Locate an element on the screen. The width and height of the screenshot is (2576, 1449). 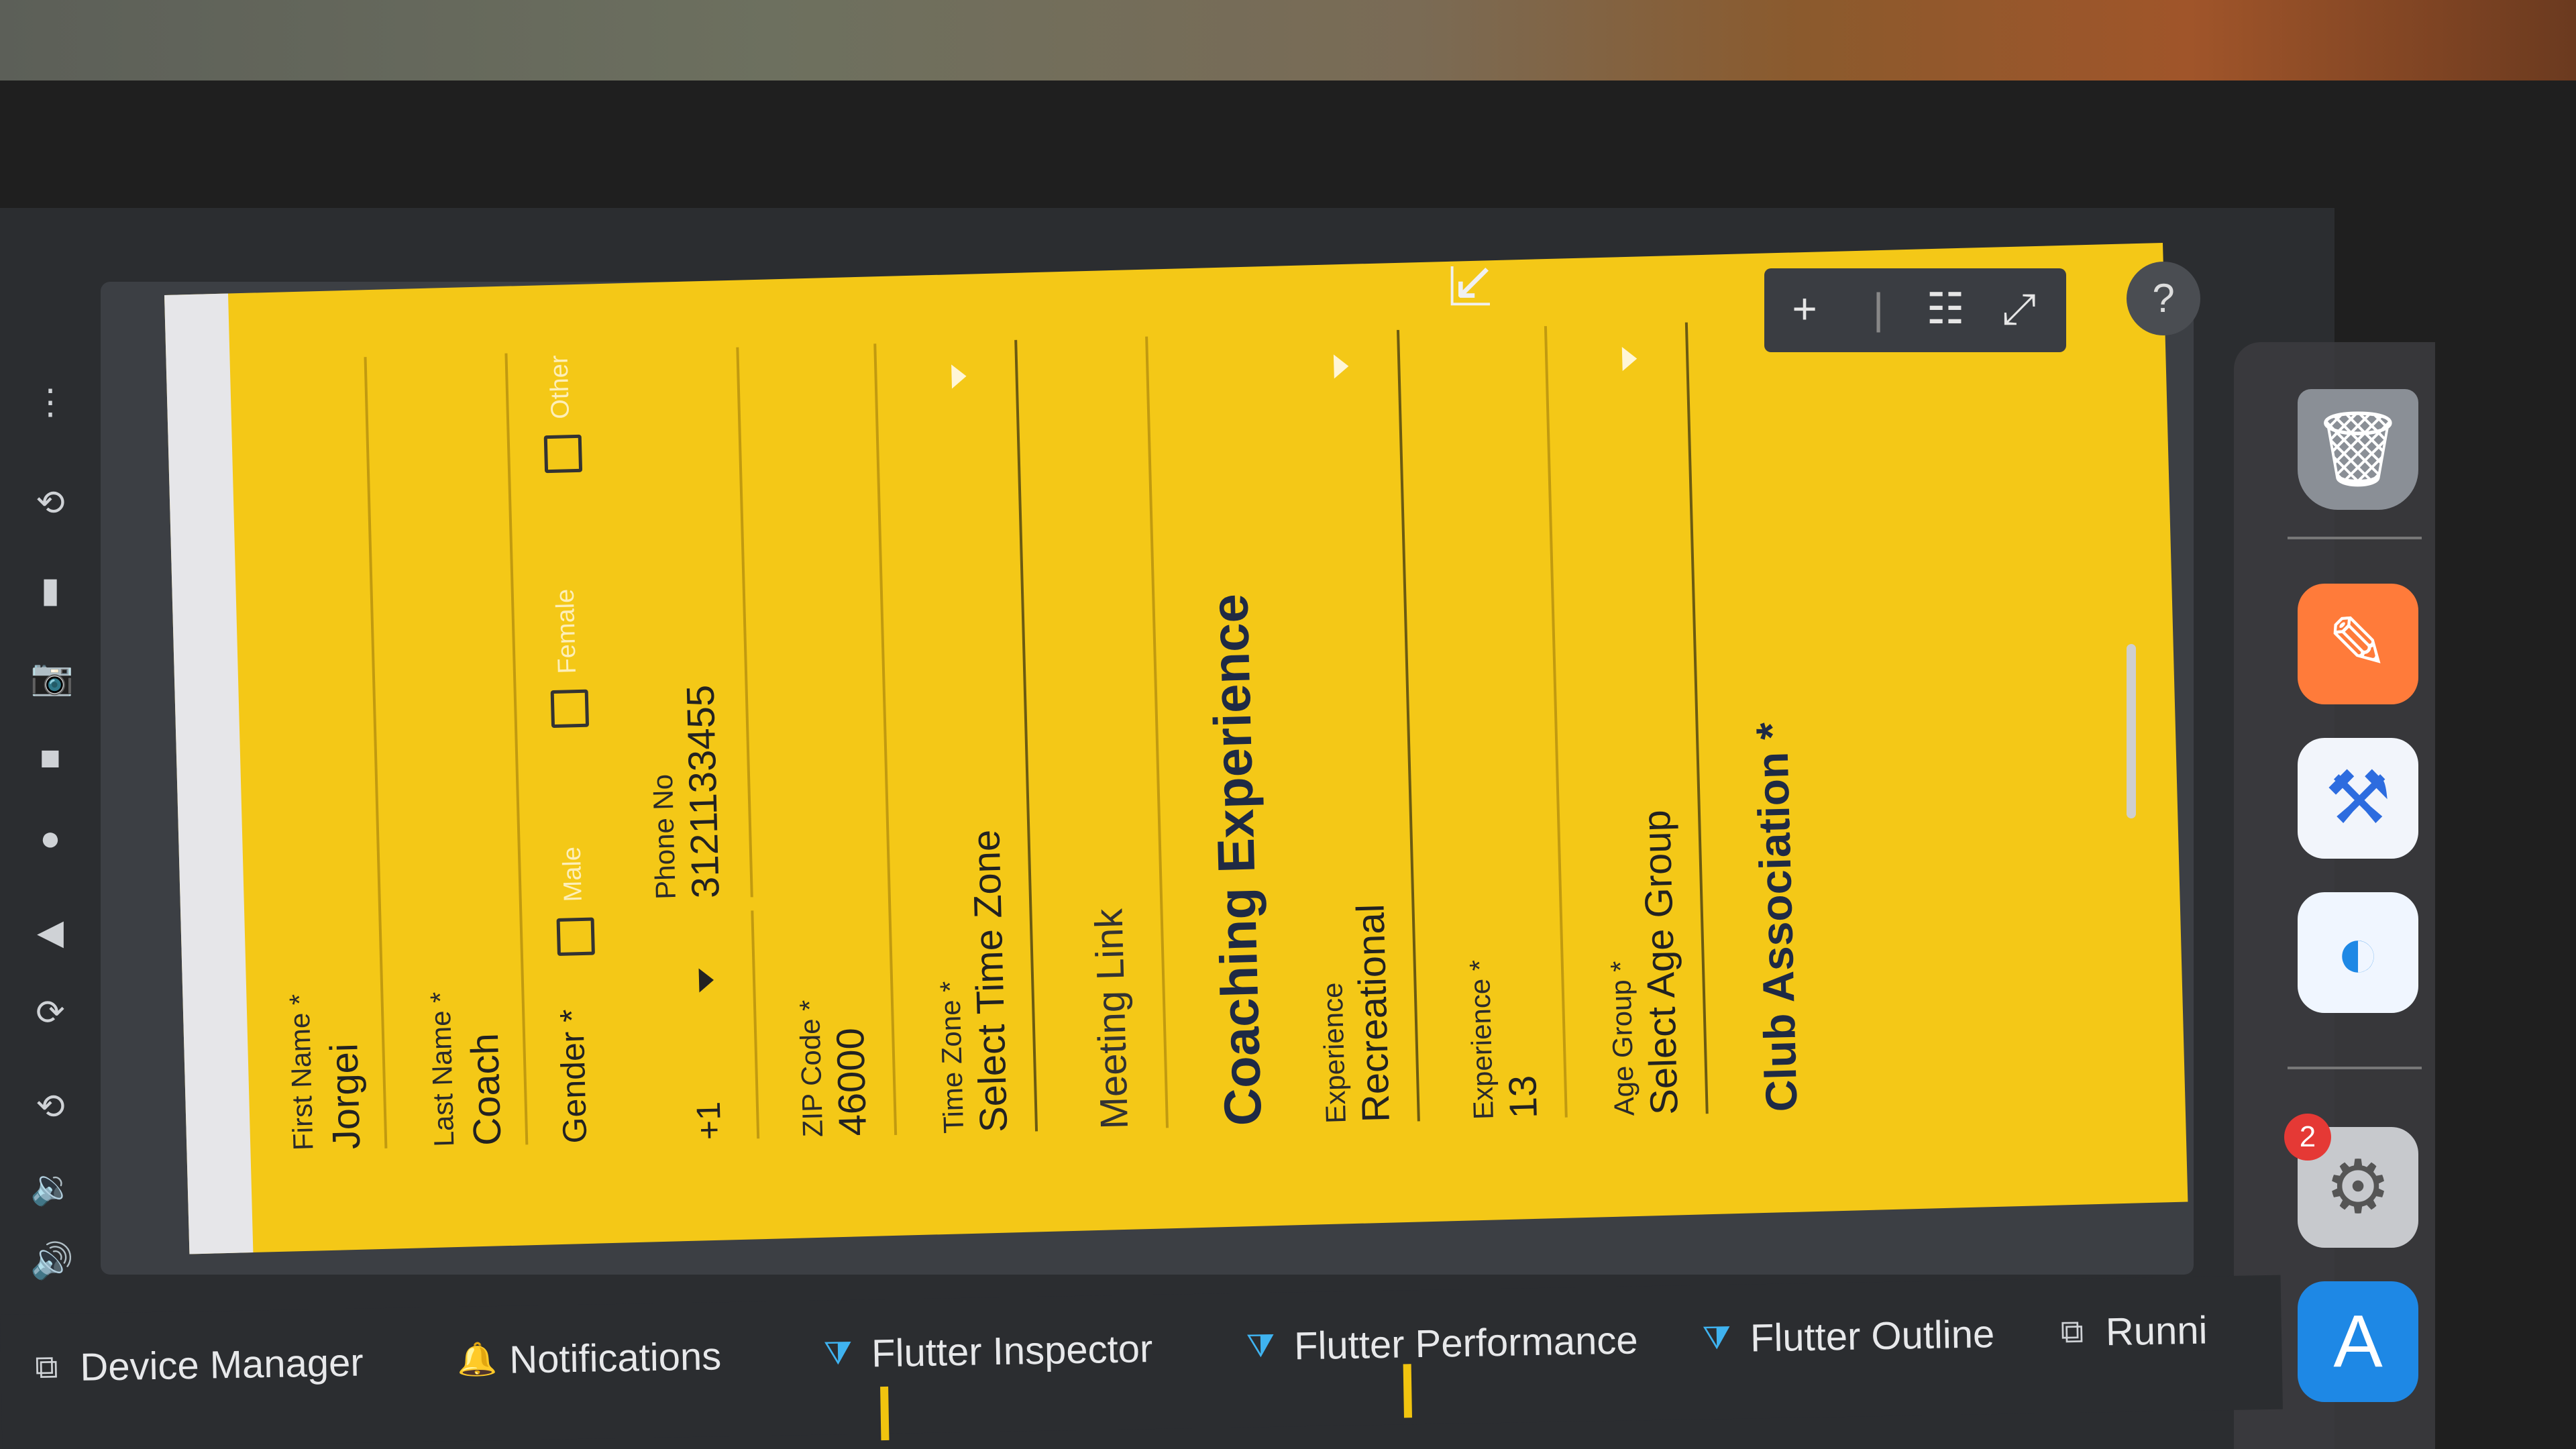
tab-flutter-outline: ⧩ Flutter Outline is located at coordinates (1846, 1336).